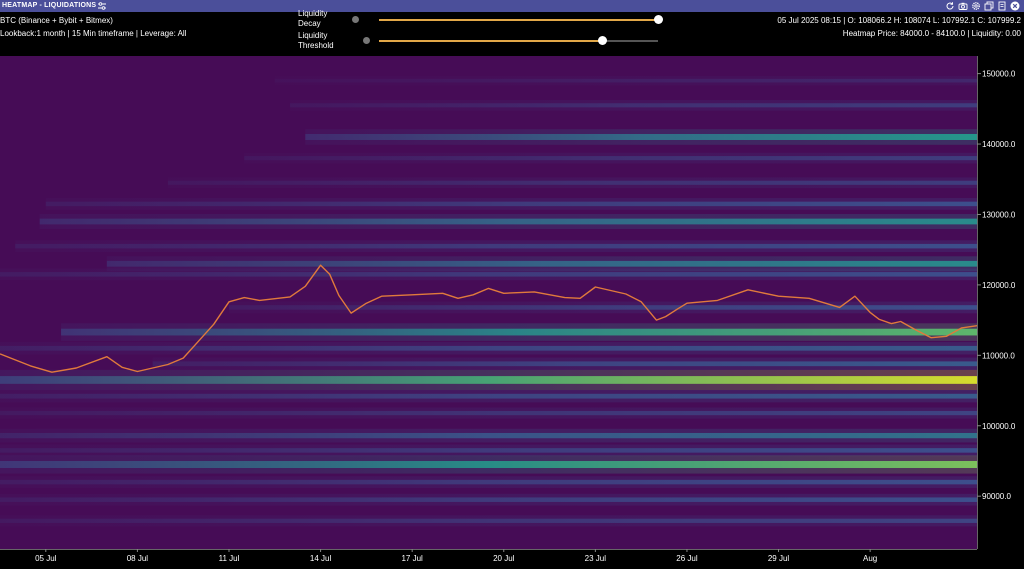  Describe the element at coordinates (321, 558) in the screenshot. I see `x-tick-label: 14 Jul` at that location.